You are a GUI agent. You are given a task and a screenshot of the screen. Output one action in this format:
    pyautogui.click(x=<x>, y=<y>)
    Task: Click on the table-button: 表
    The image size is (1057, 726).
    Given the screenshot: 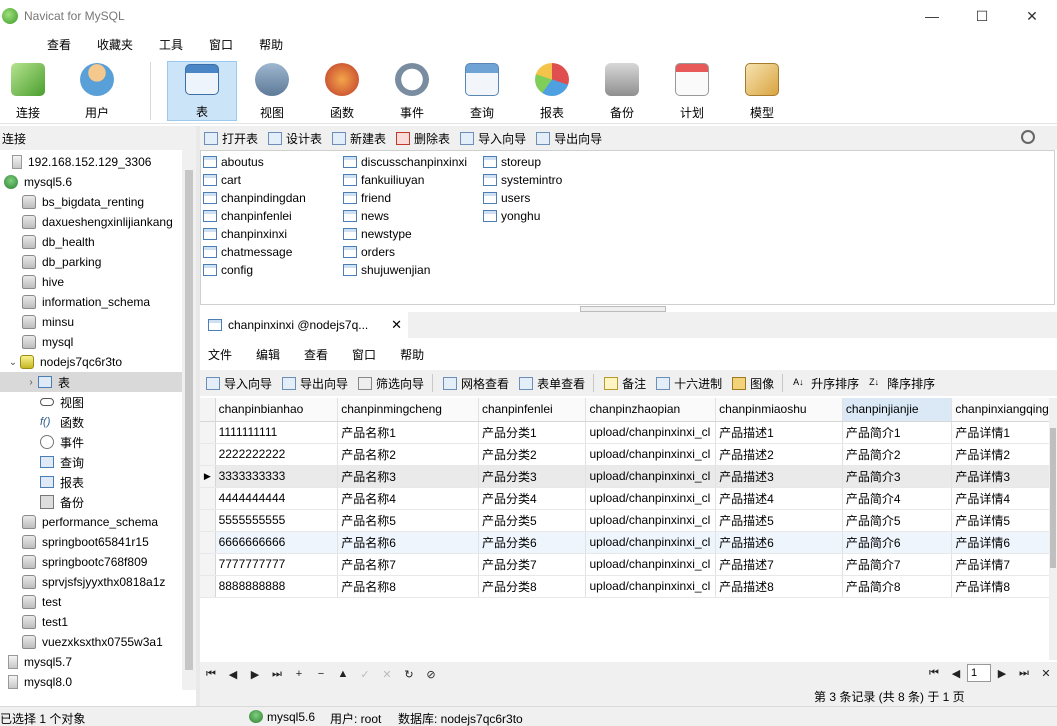 What is the action you would take?
    pyautogui.click(x=202, y=91)
    